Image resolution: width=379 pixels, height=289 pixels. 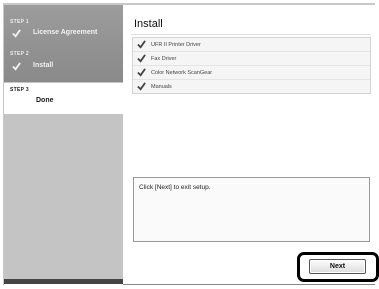 I want to click on step-number-label: STEP 3, so click(x=19, y=90).